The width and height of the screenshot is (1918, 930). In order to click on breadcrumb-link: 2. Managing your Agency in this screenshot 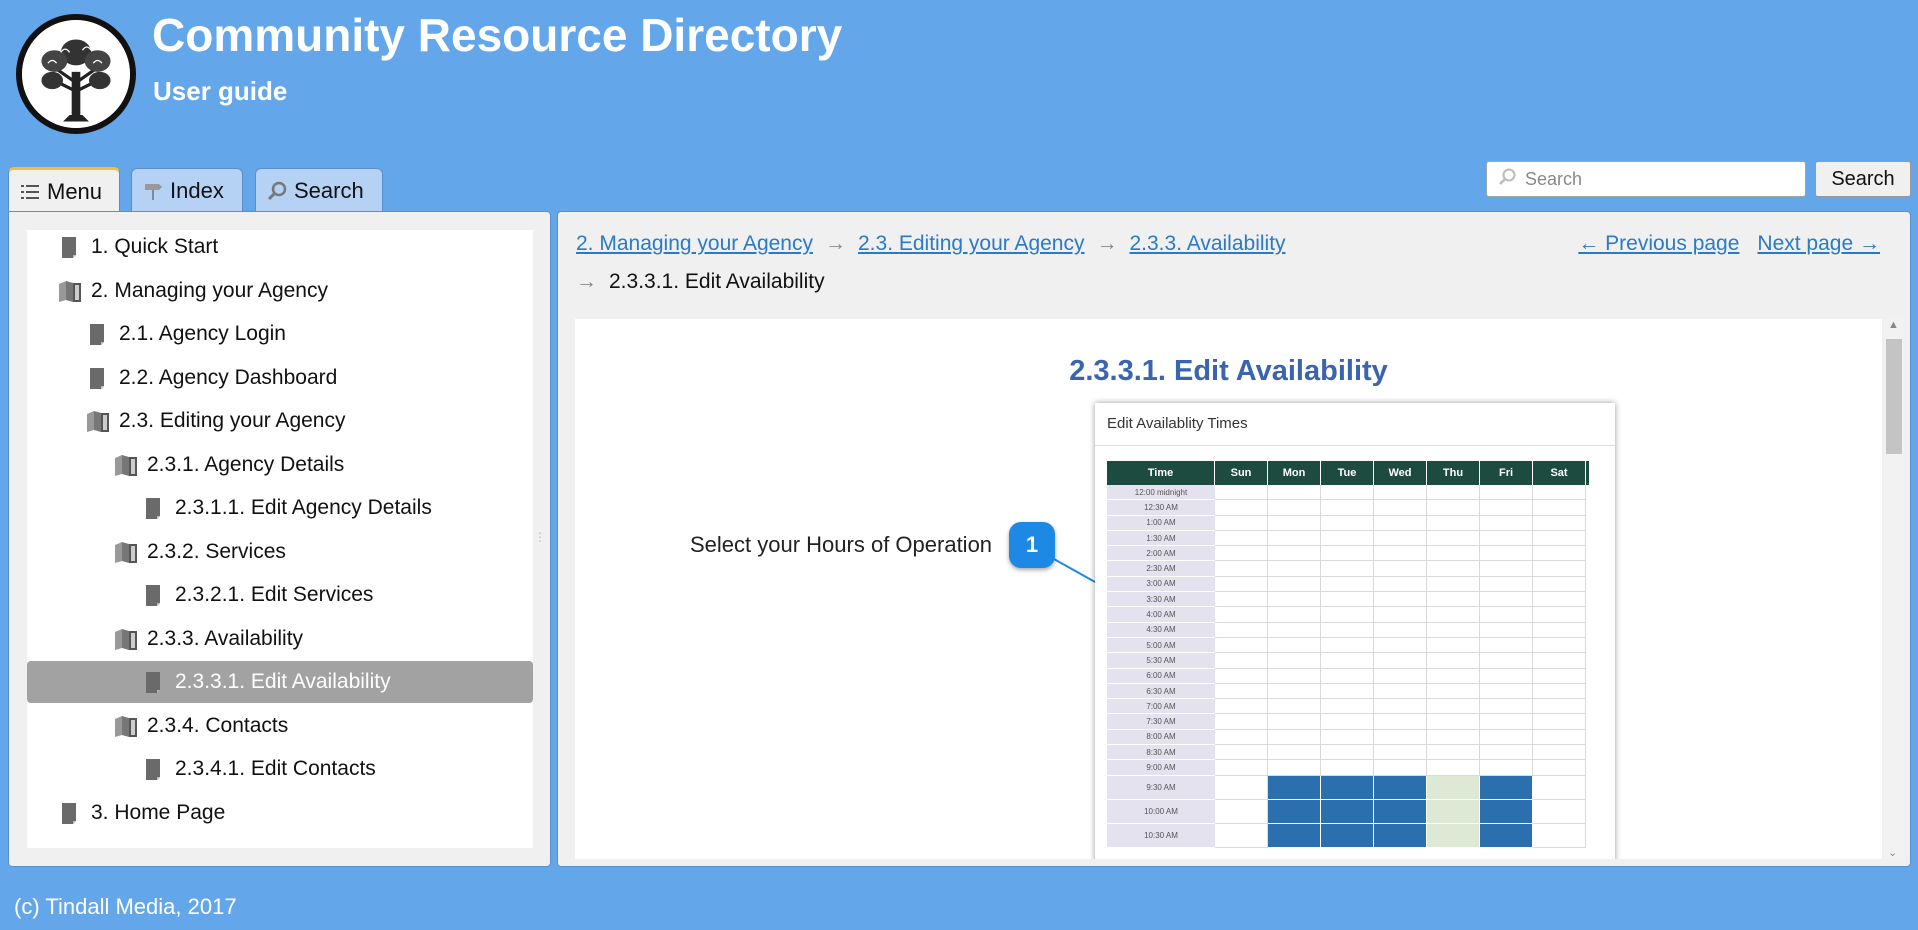, I will do `click(694, 243)`.